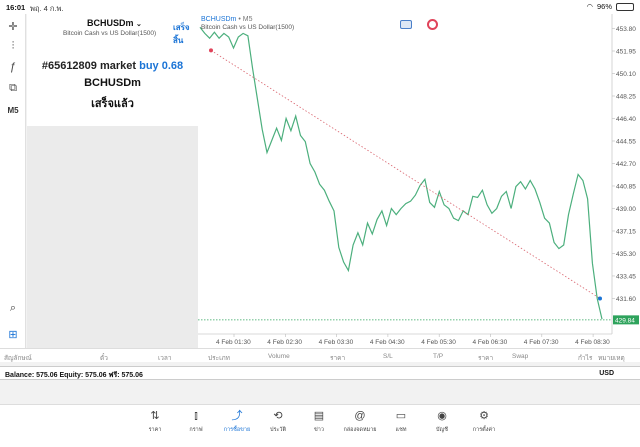 Image resolution: width=640 pixels, height=447 pixels. I want to click on nav-accounts: ◉ บัญชี, so click(442, 421).